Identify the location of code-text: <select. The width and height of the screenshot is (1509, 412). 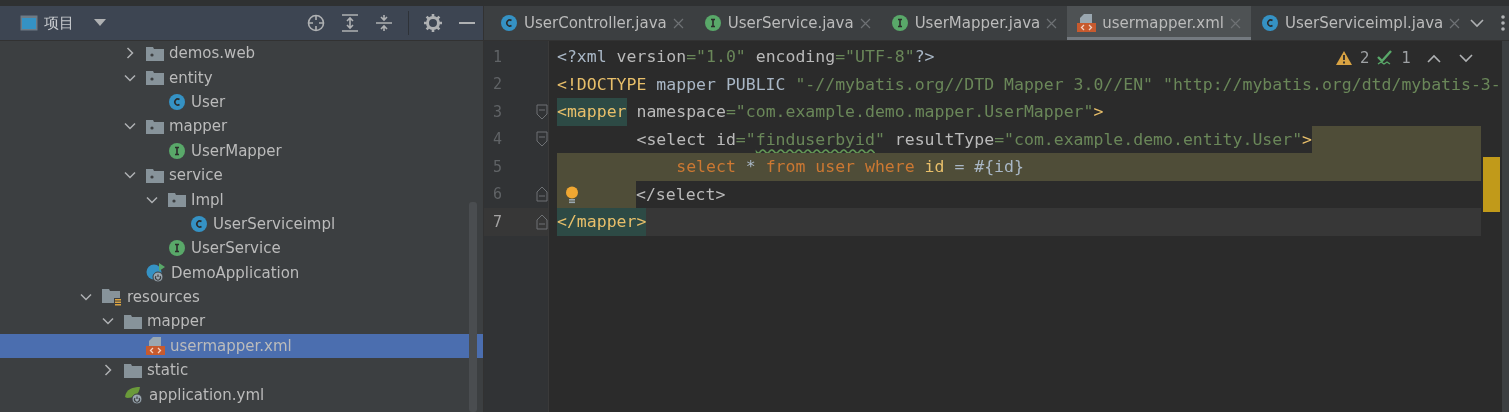
(671, 139).